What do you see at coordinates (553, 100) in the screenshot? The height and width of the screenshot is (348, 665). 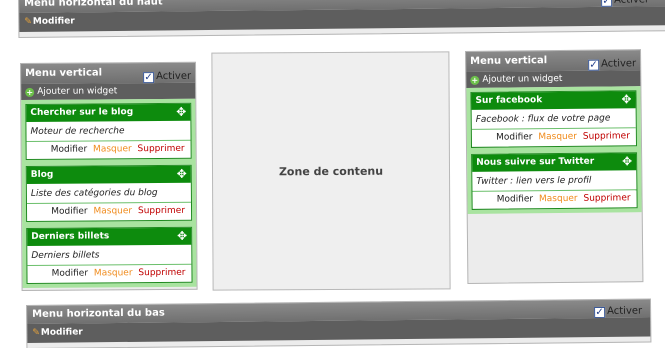 I see `widget-header: Sur facebook ✥` at bounding box center [553, 100].